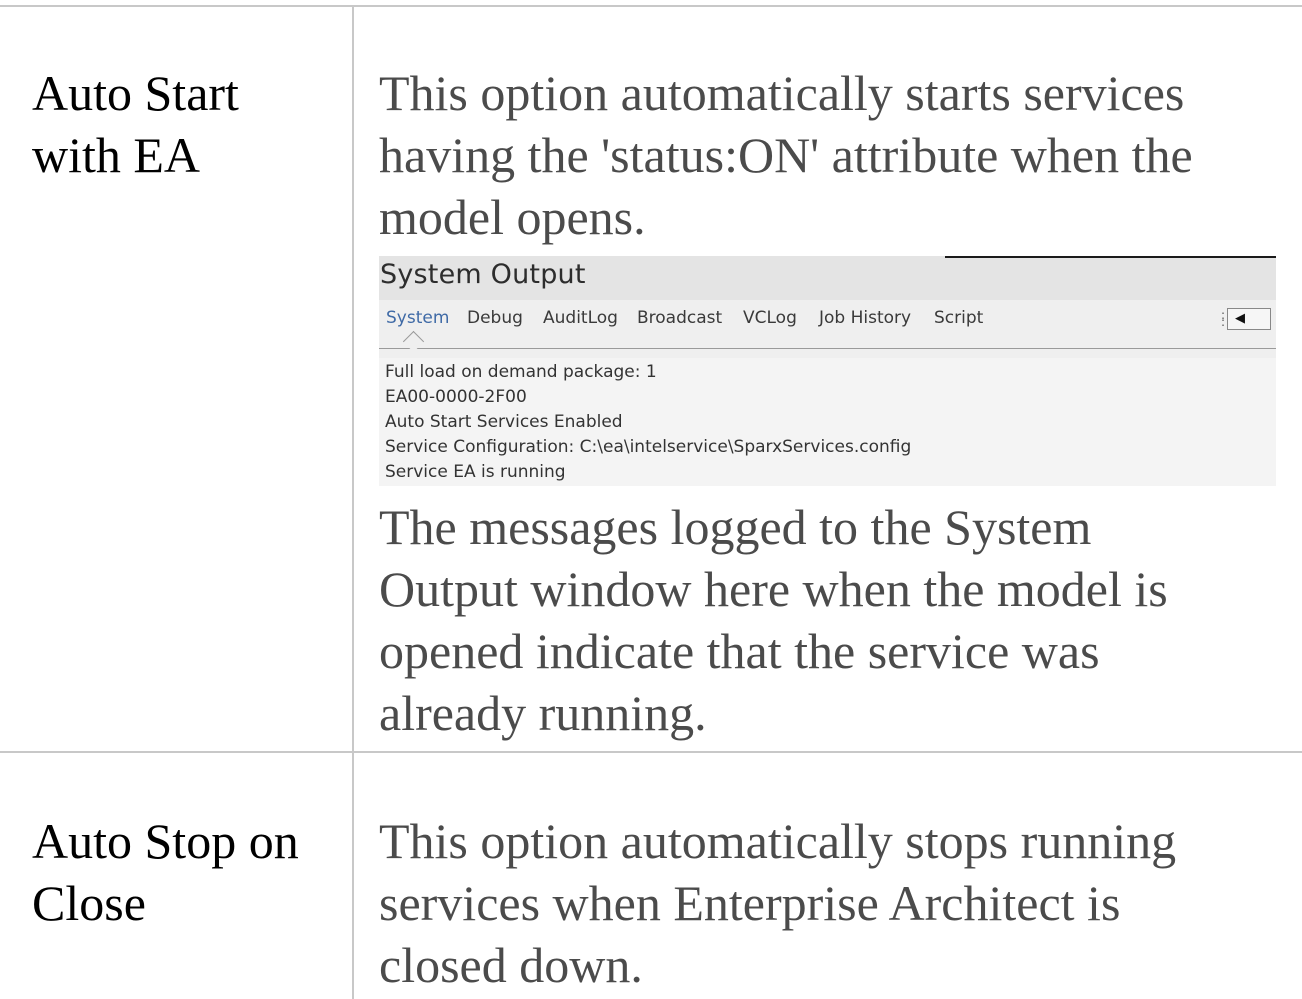  What do you see at coordinates (679, 318) in the screenshot?
I see `tab-broadcast: Broadcast` at bounding box center [679, 318].